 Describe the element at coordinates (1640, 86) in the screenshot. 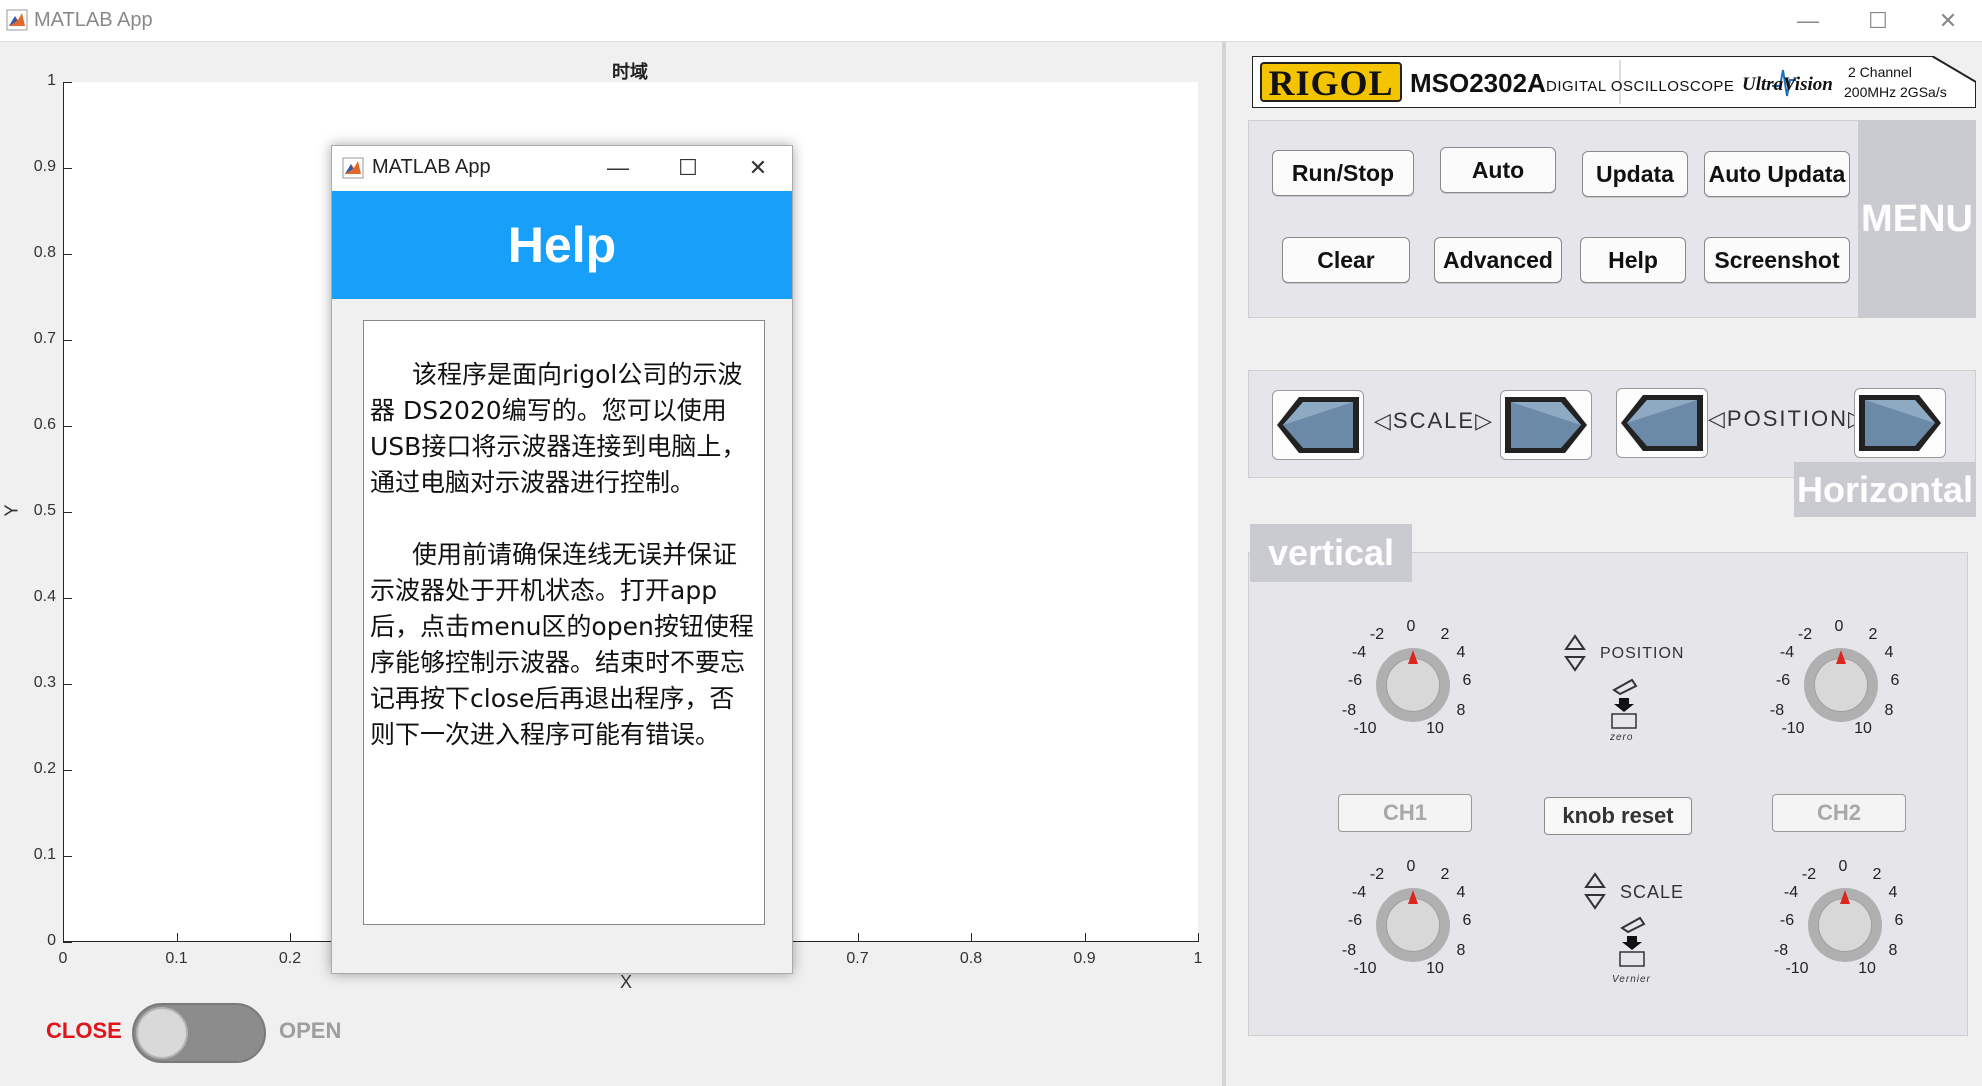

I see `brand-description: DIGITAL OSCILLOSCOPE` at that location.